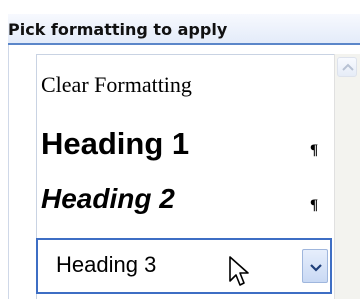  What do you see at coordinates (106, 264) in the screenshot?
I see `style-item-label: Heading 3` at bounding box center [106, 264].